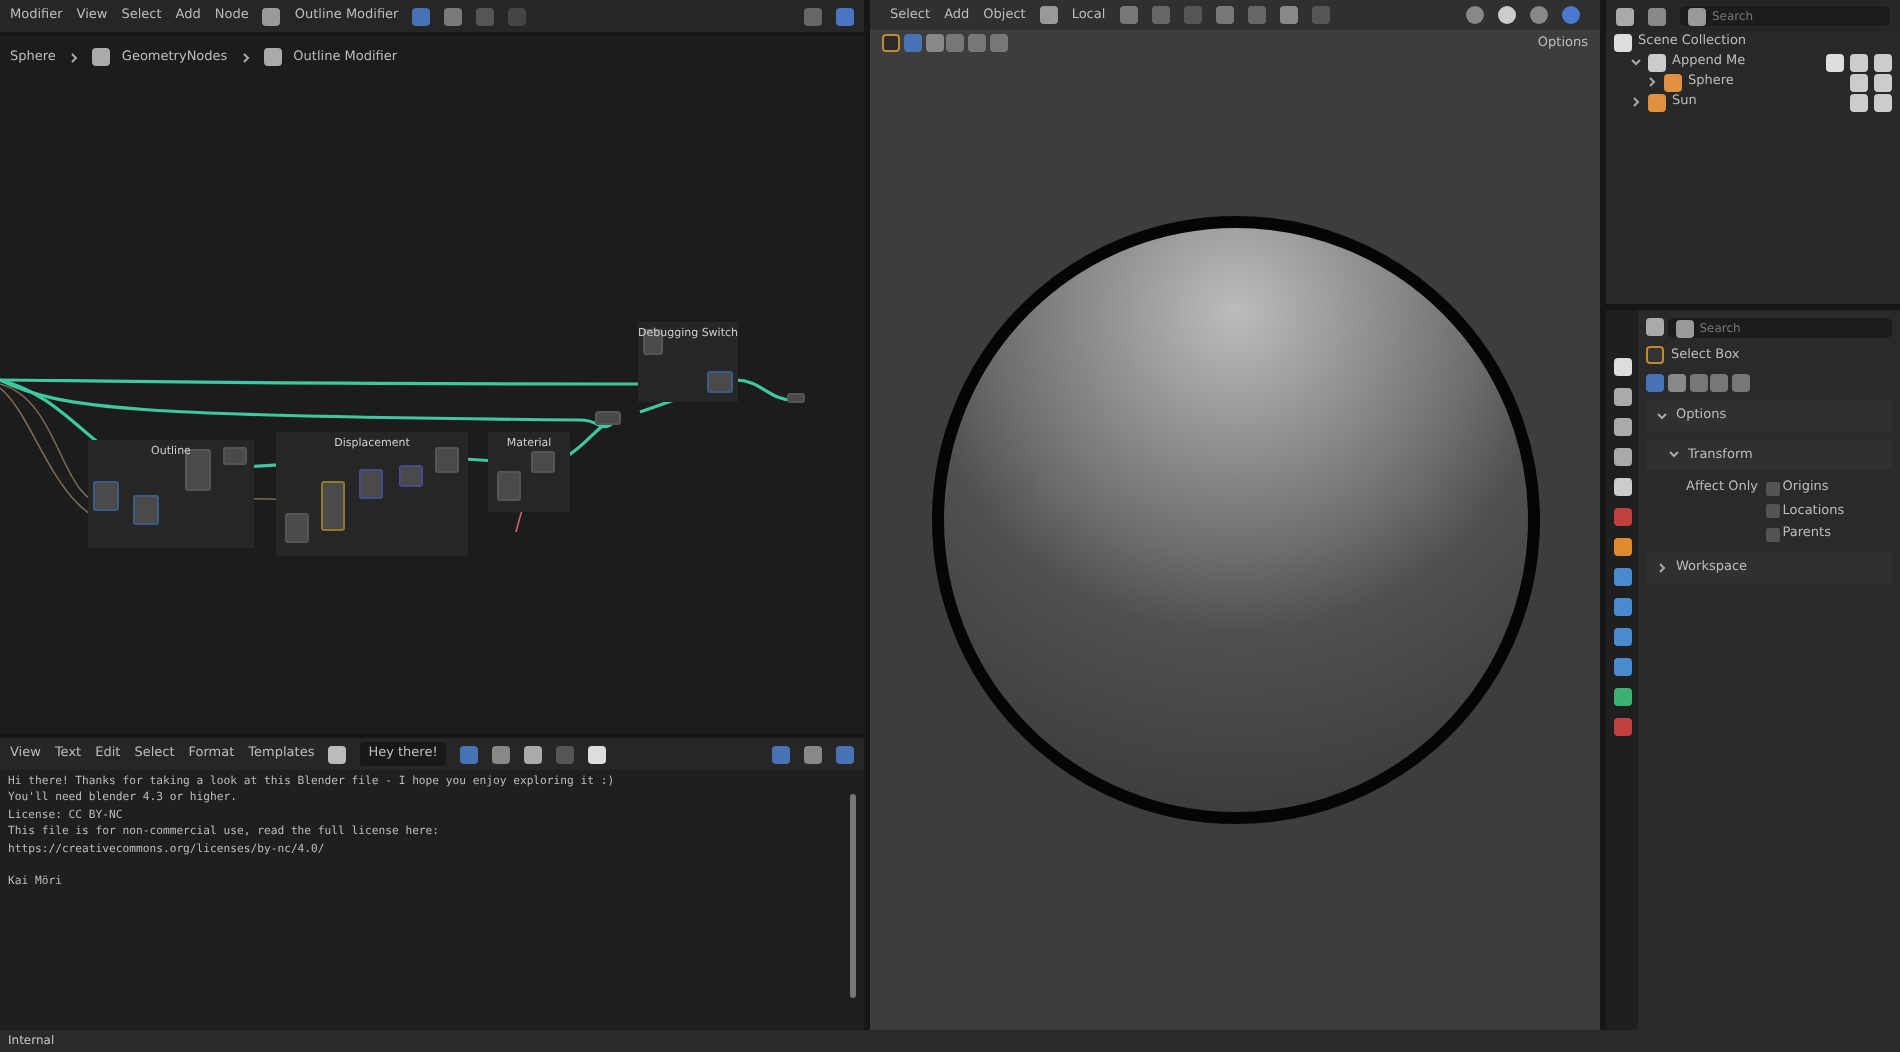 The image size is (1900, 1052). I want to click on scrollbar, so click(853, 896).